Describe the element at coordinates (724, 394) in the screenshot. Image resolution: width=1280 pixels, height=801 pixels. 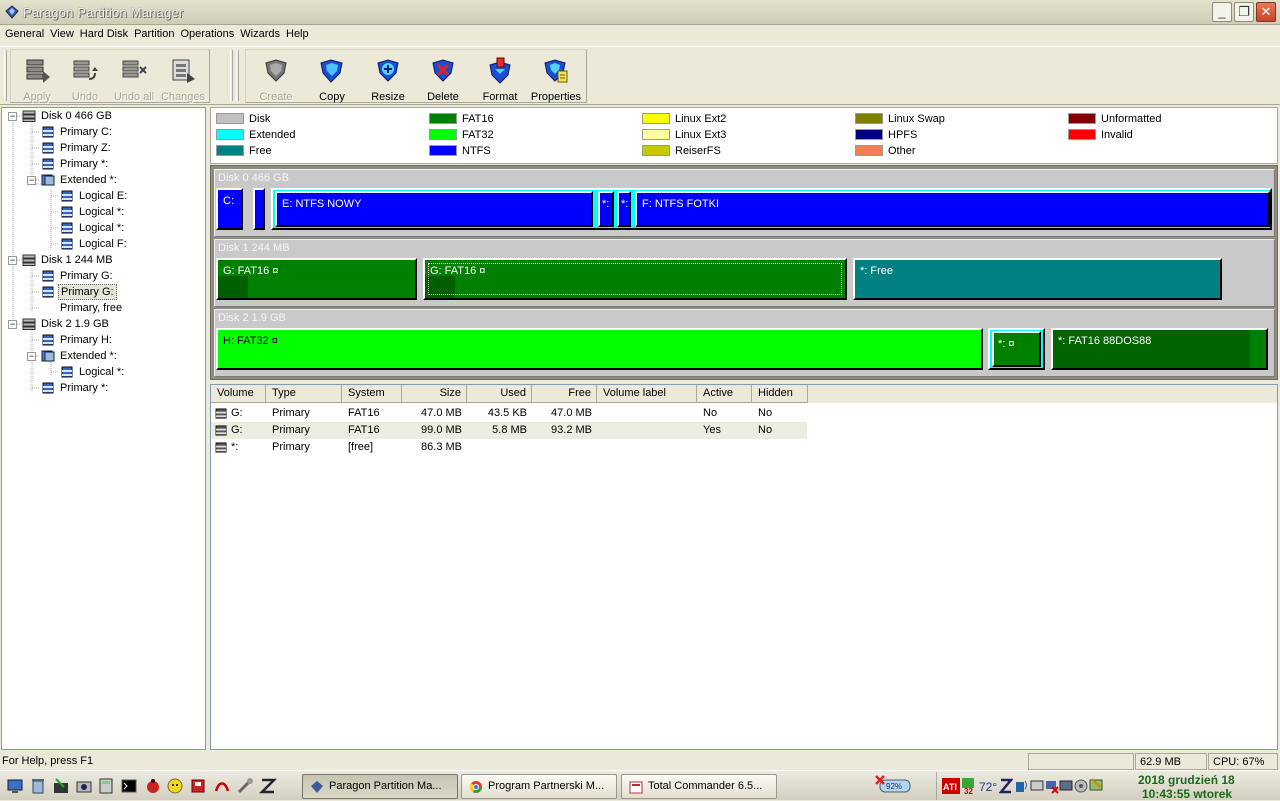
I see `column-active: Active` at that location.